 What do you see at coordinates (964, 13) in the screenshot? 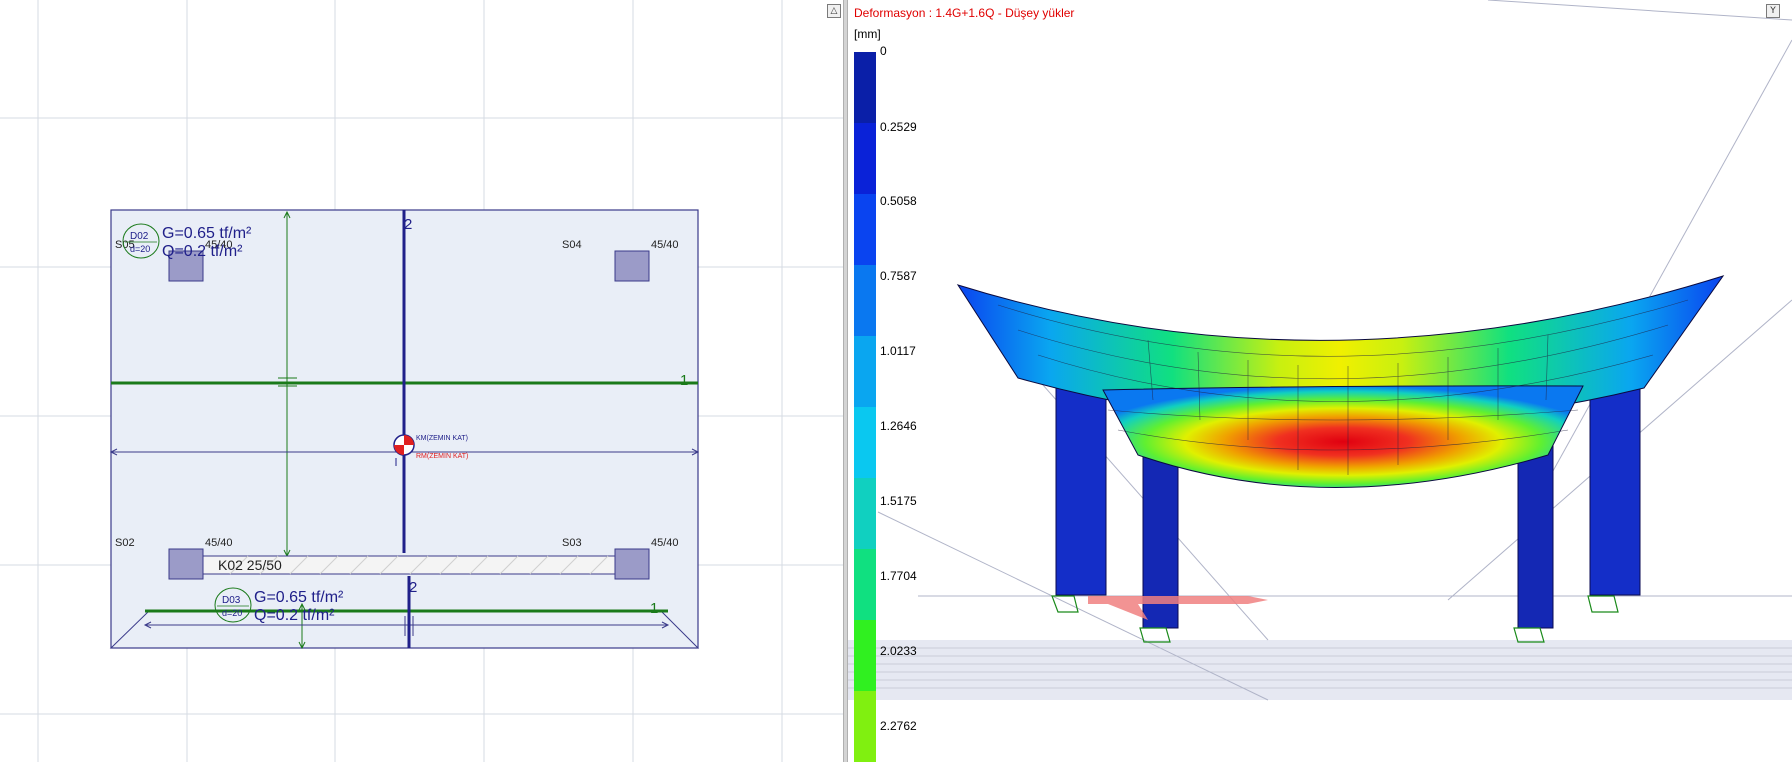
I see `view-title: Deformasyon : 1.4G+1.6Q - Düşey yükler` at bounding box center [964, 13].